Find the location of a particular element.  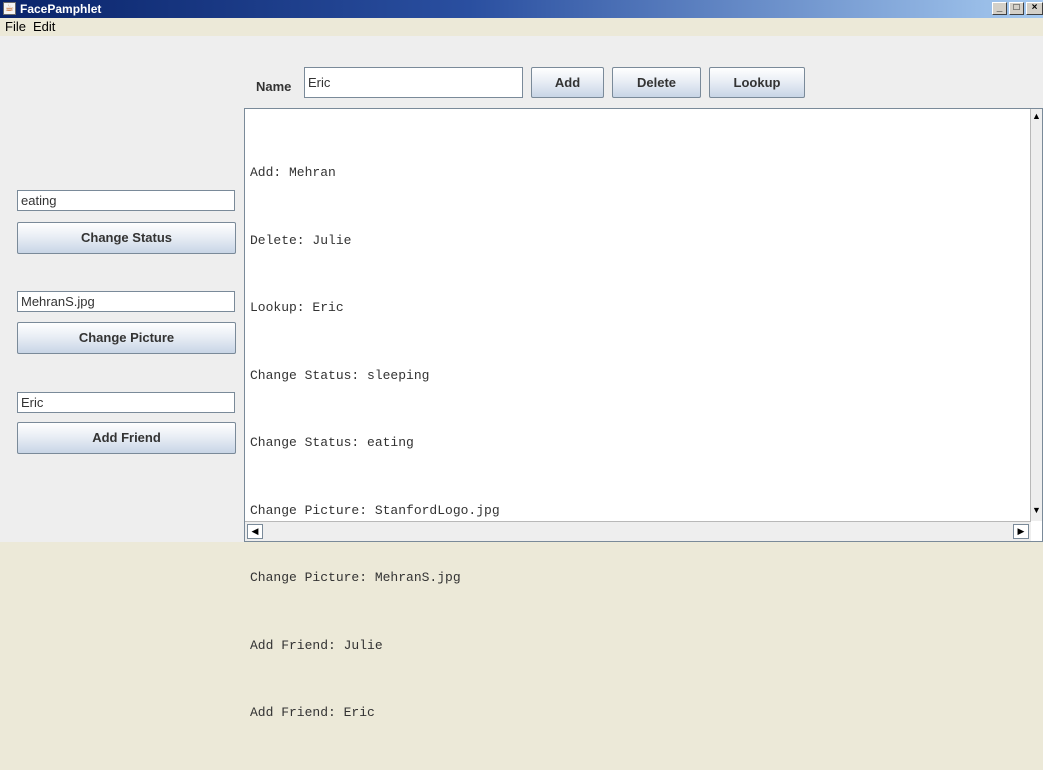

horizontal-scrollbar: ◀ ▶ is located at coordinates (638, 531).